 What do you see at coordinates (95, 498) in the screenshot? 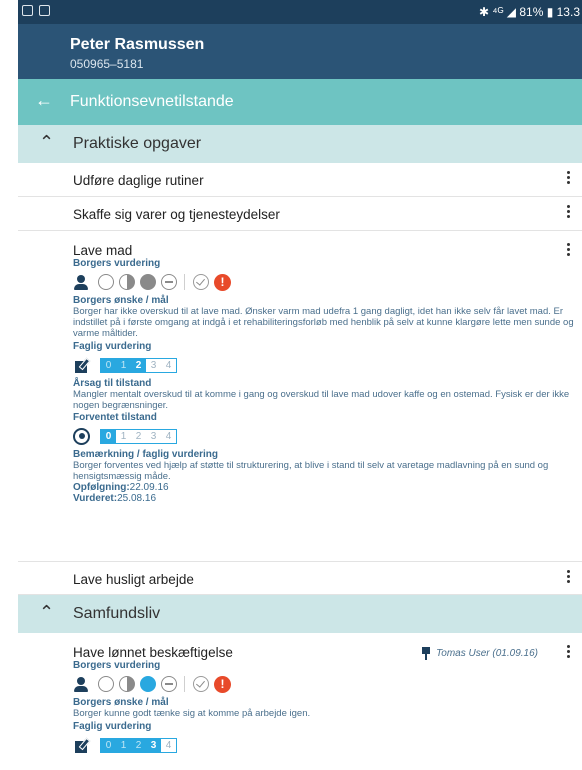
I see `vurderet-label: Vurderet:` at bounding box center [95, 498].